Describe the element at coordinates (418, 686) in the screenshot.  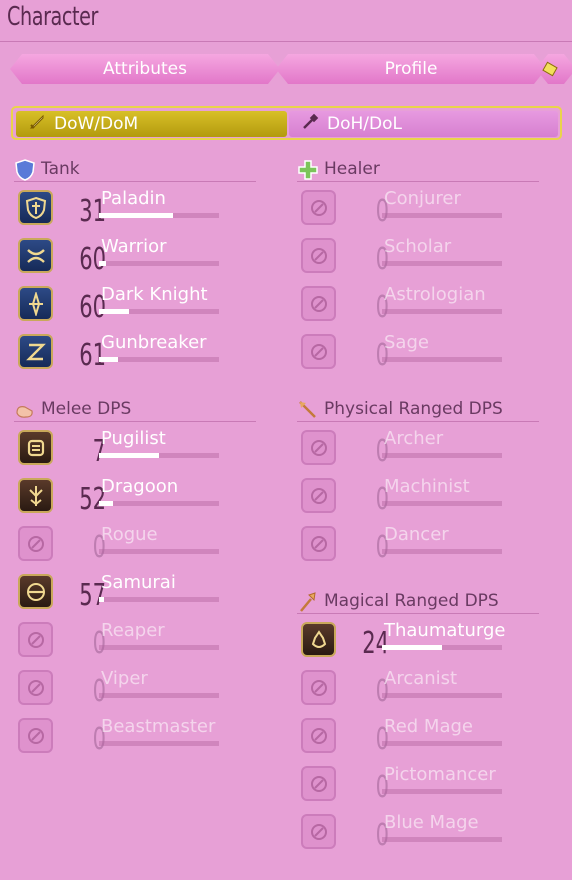
I see `job-row-arcanist: 0 Arcanist` at that location.